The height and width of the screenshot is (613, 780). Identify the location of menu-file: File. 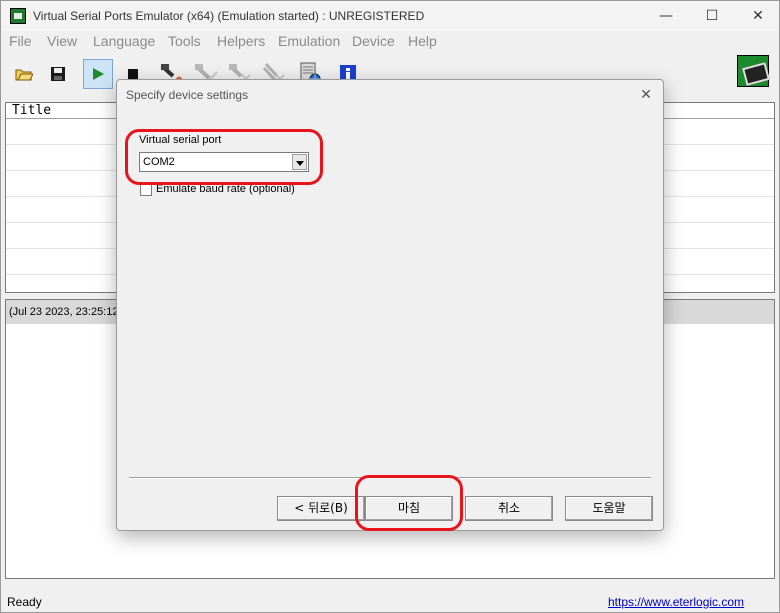
(20, 41).